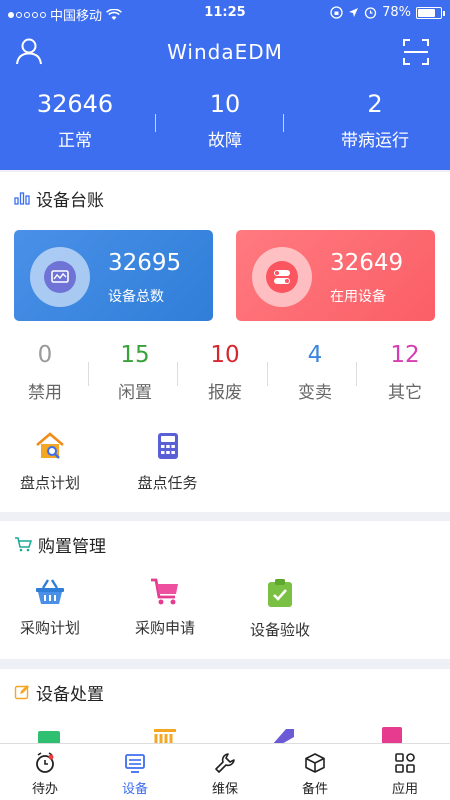 The width and height of the screenshot is (450, 800). What do you see at coordinates (23, 544) in the screenshot?
I see `cart-outline-icon` at bounding box center [23, 544].